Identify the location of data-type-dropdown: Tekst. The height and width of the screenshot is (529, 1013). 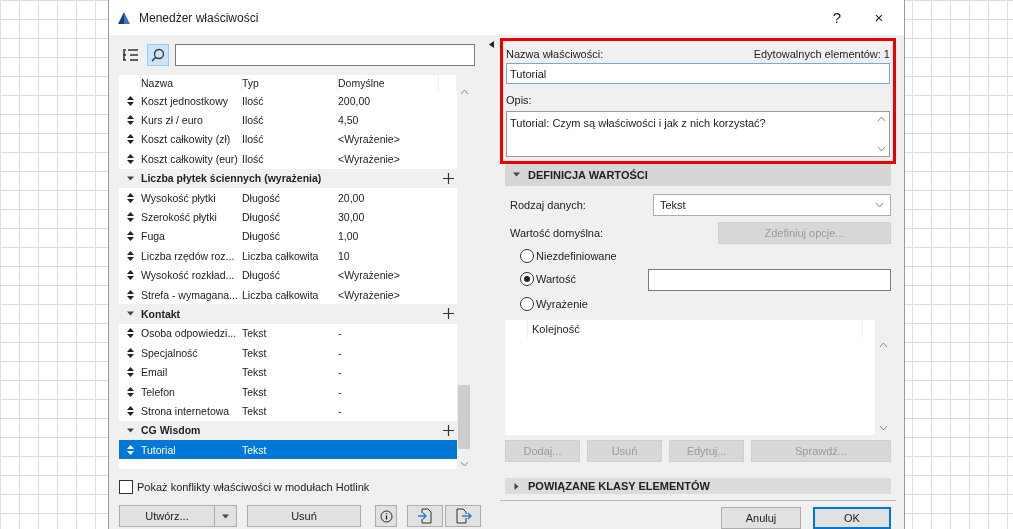
(772, 204).